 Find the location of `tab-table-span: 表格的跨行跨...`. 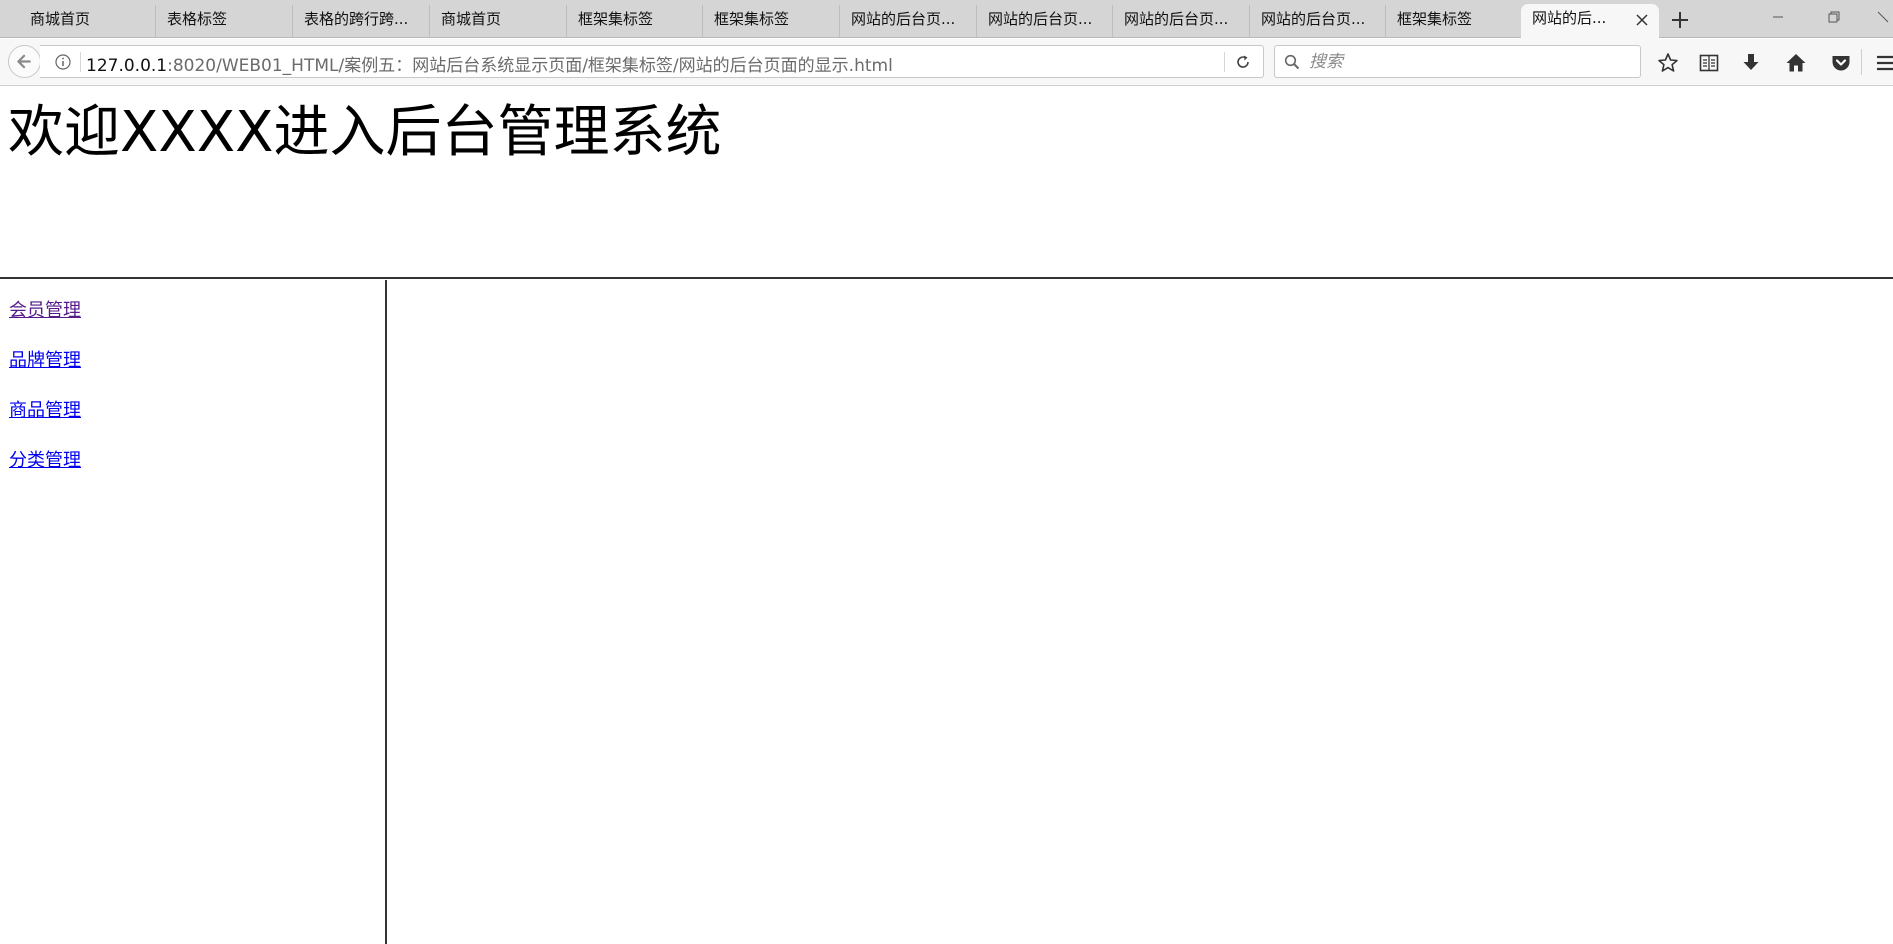

tab-table-span: 表格的跨行跨... is located at coordinates (360, 21).